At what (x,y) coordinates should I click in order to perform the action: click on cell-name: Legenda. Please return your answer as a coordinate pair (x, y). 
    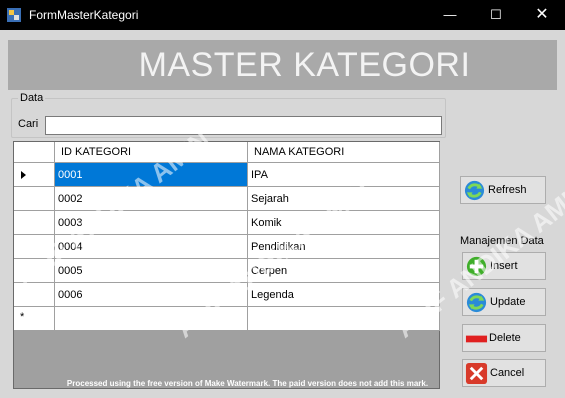
    Looking at the image, I should click on (344, 295).